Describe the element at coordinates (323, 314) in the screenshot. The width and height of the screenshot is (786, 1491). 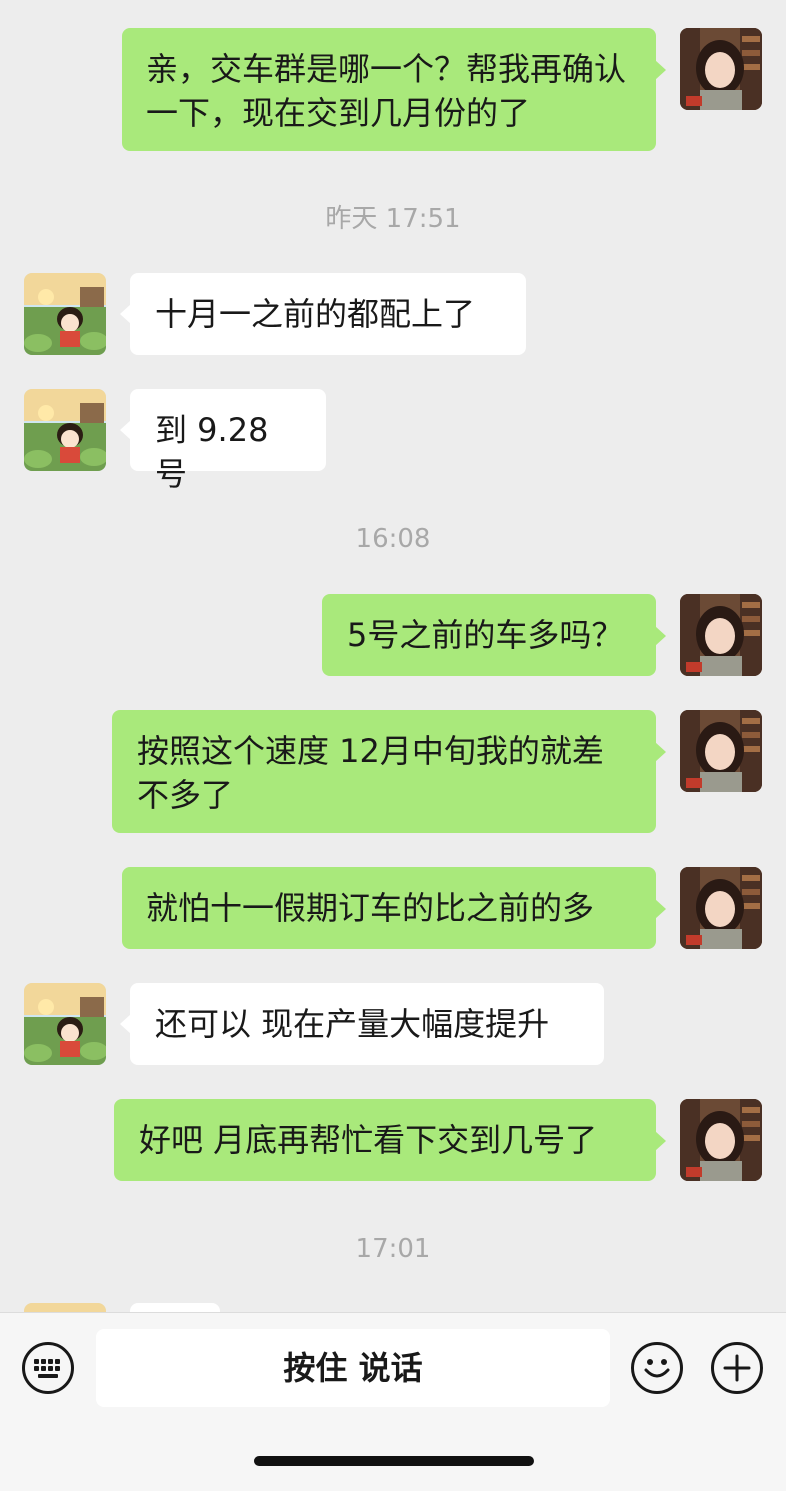
I see `message-bubble-received: 十月一之前的都配上了` at that location.